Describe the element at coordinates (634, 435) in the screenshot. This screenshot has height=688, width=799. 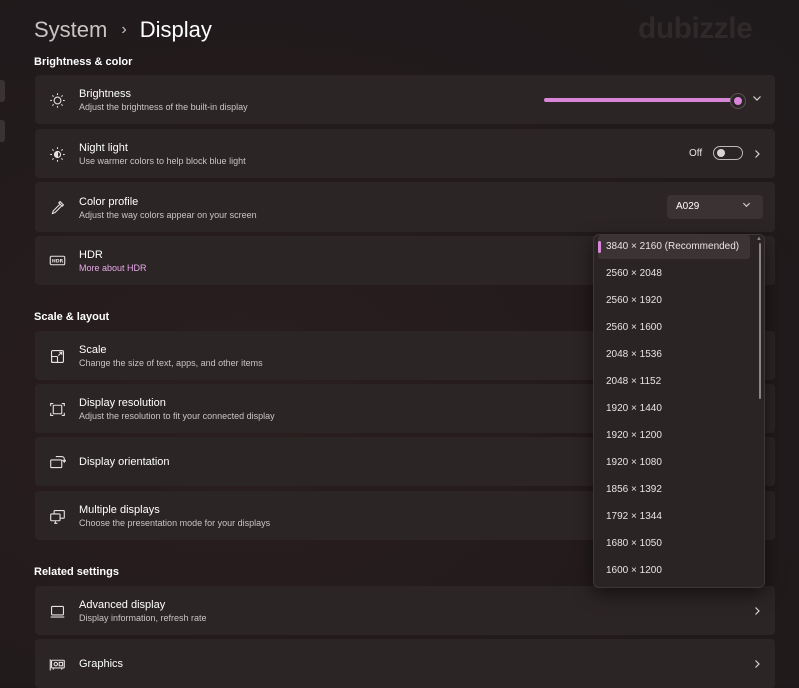
I see `resolution-option-label: 1920 × 1200` at that location.